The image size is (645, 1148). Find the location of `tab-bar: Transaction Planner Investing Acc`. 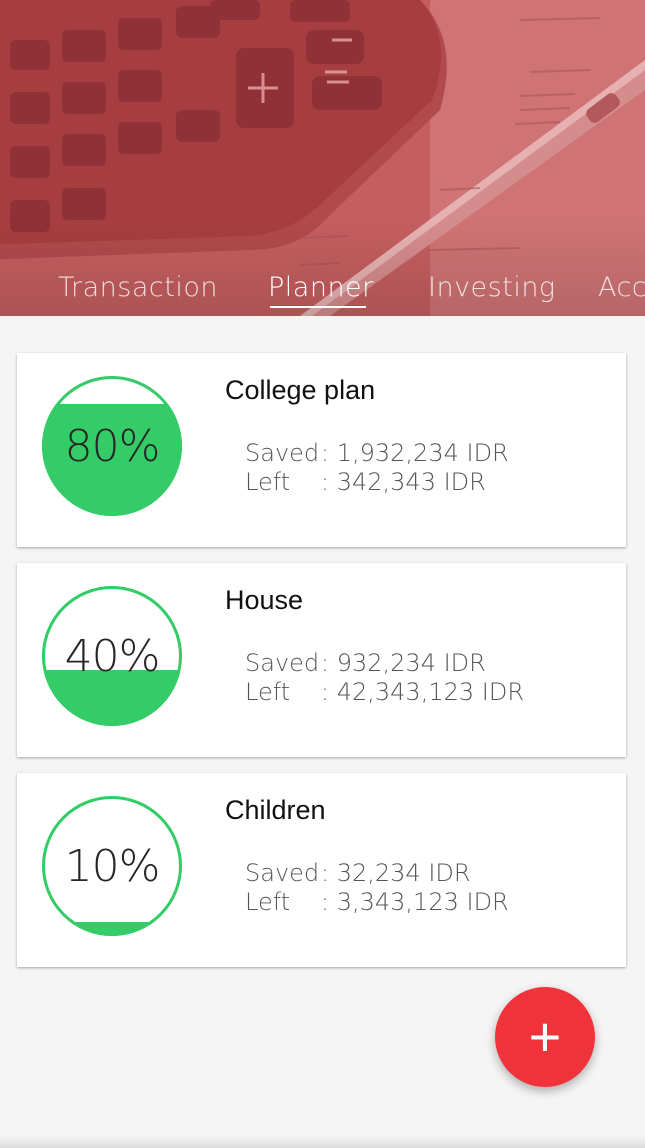

tab-bar: Transaction Planner Investing Acc is located at coordinates (322, 292).